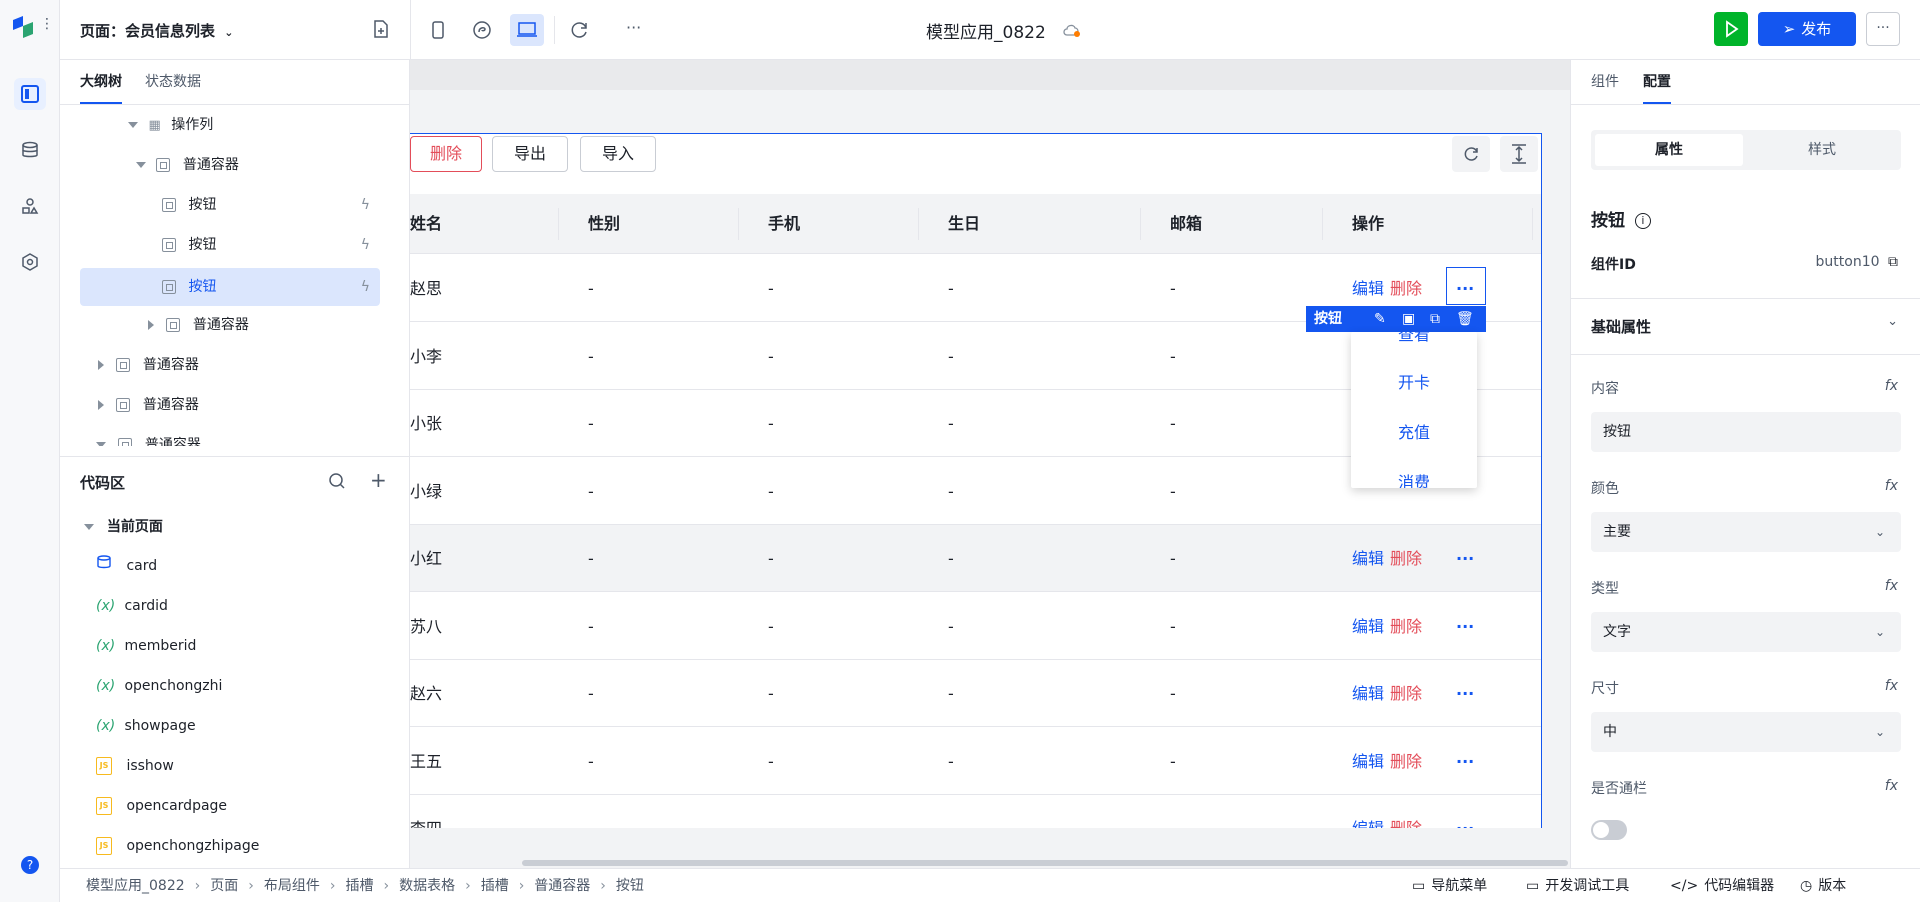  What do you see at coordinates (1414, 341) in the screenshot?
I see `menu-item-view: 查看` at bounding box center [1414, 341].